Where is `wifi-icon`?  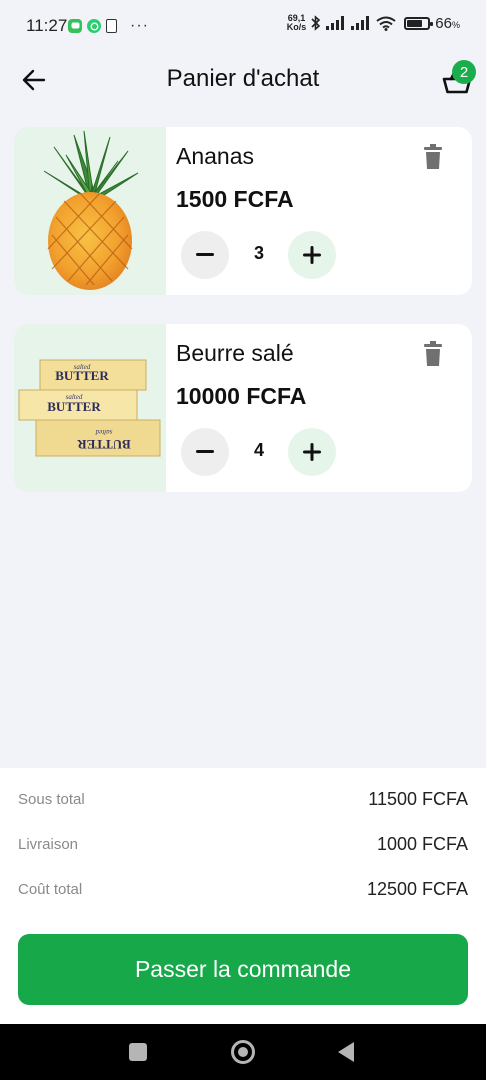 wifi-icon is located at coordinates (386, 23).